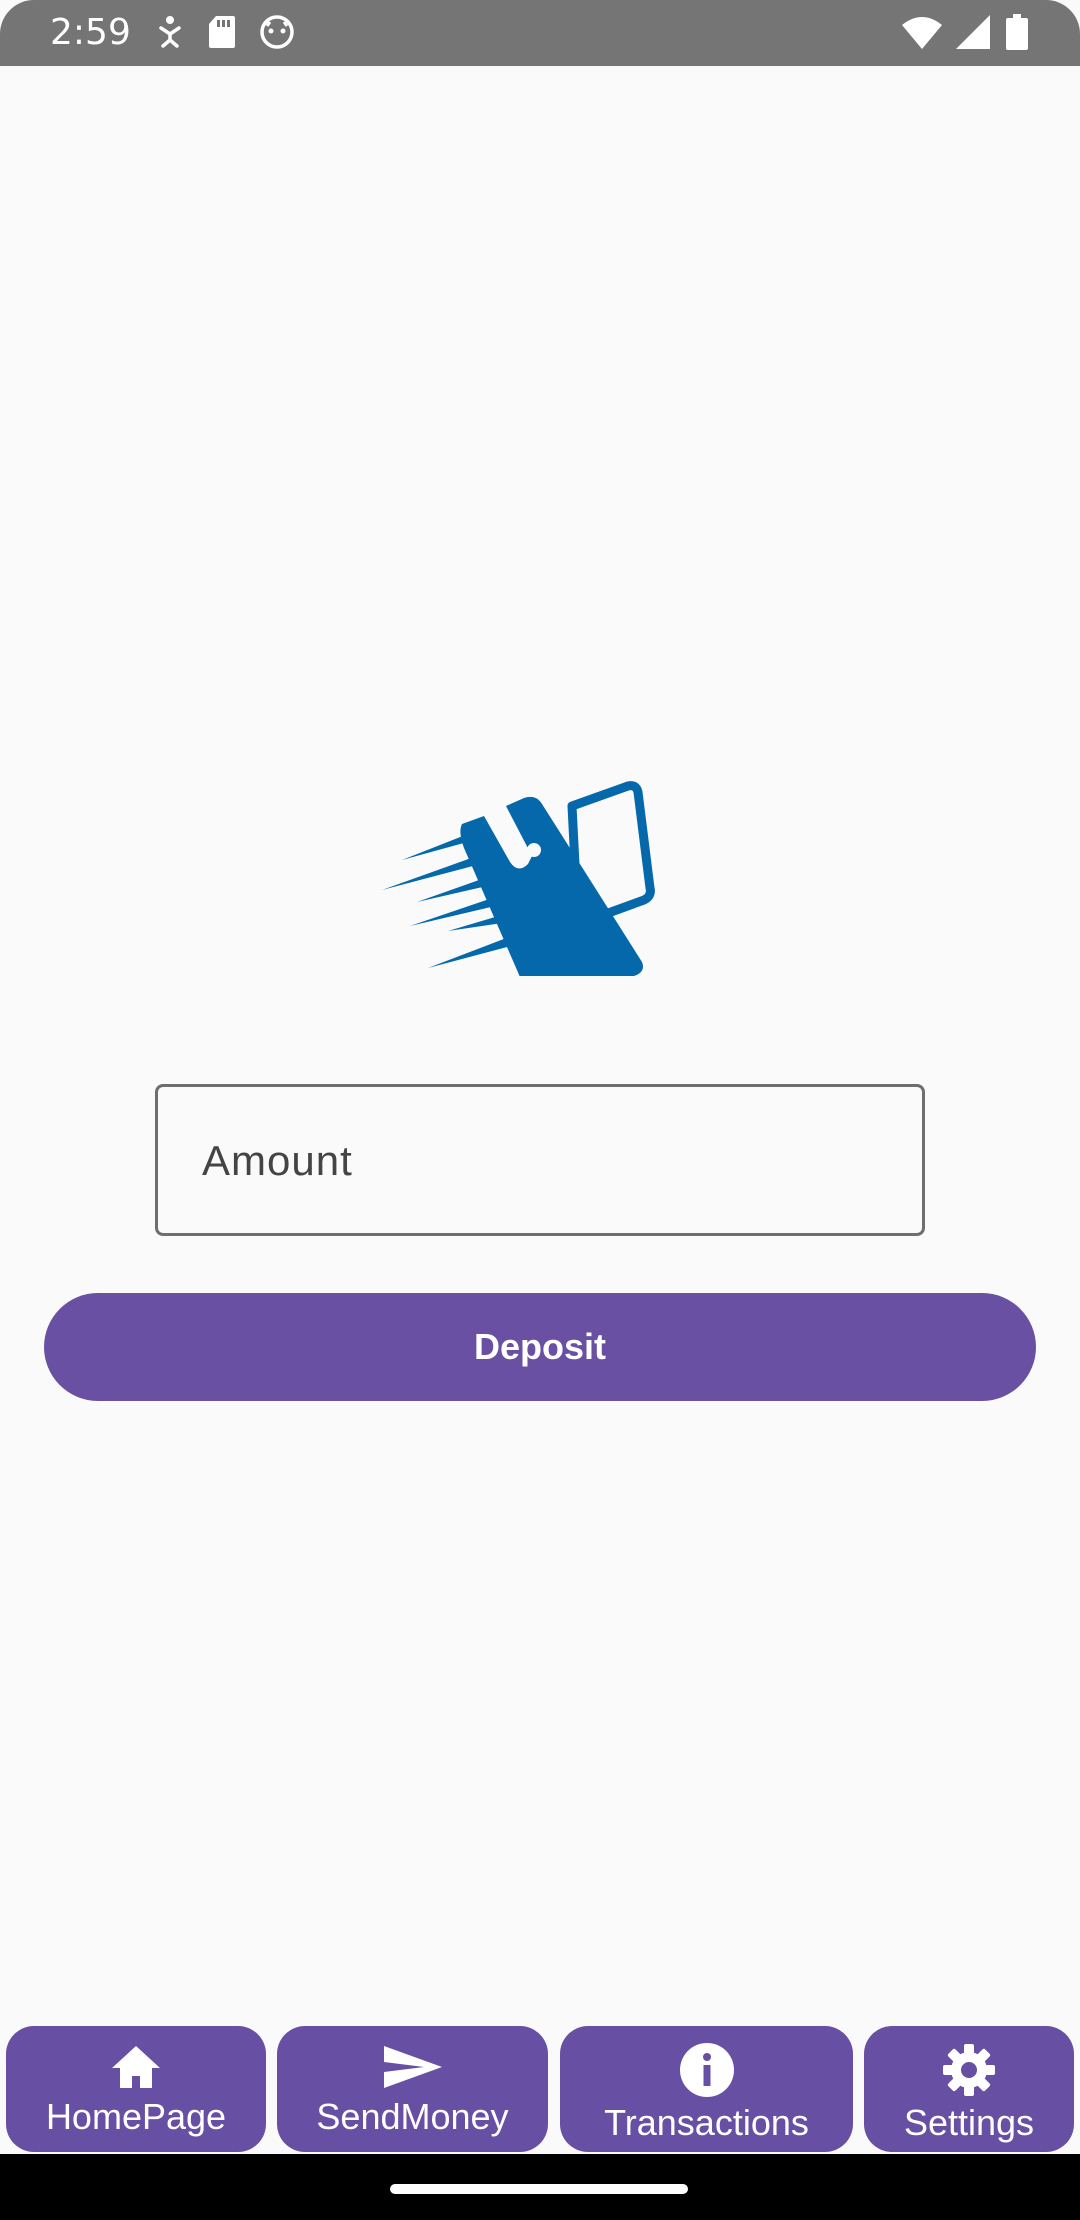  I want to click on send-icon, so click(412, 2067).